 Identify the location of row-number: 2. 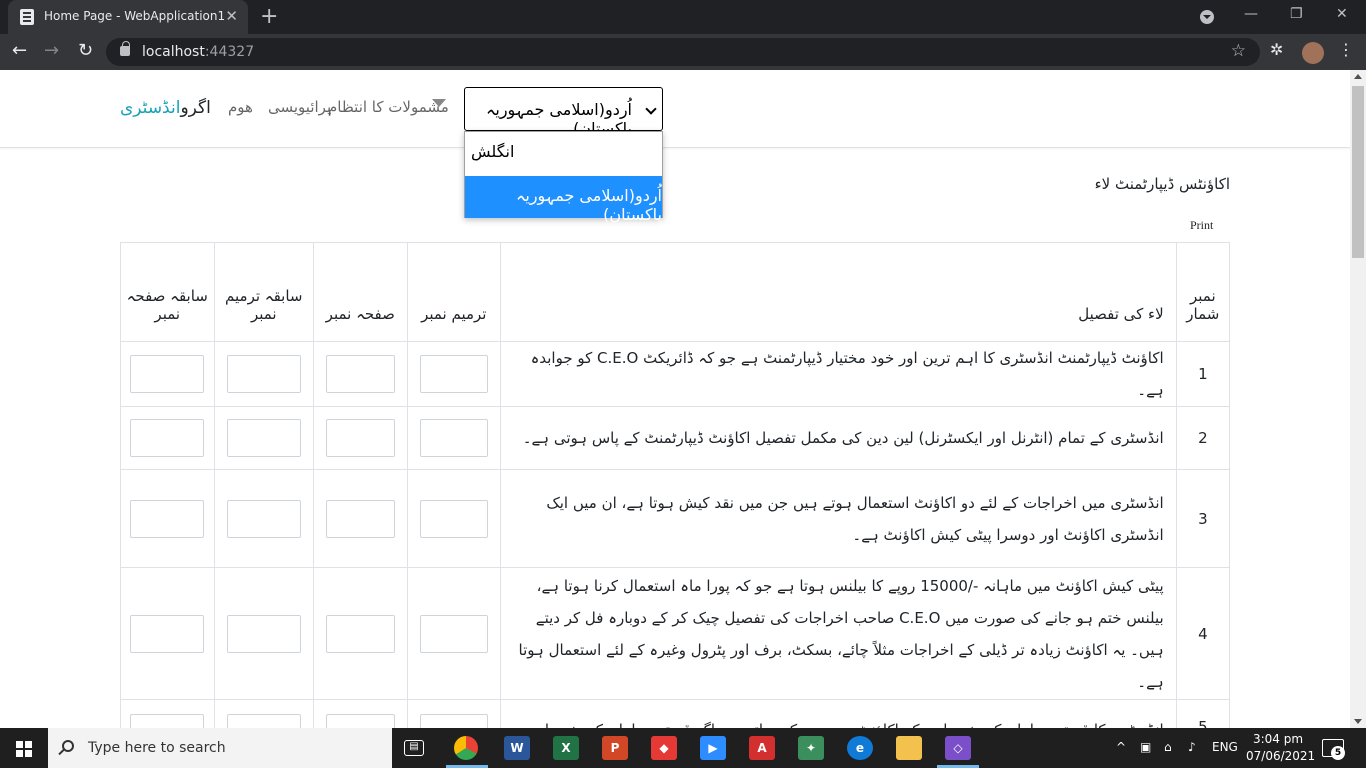
(1203, 438).